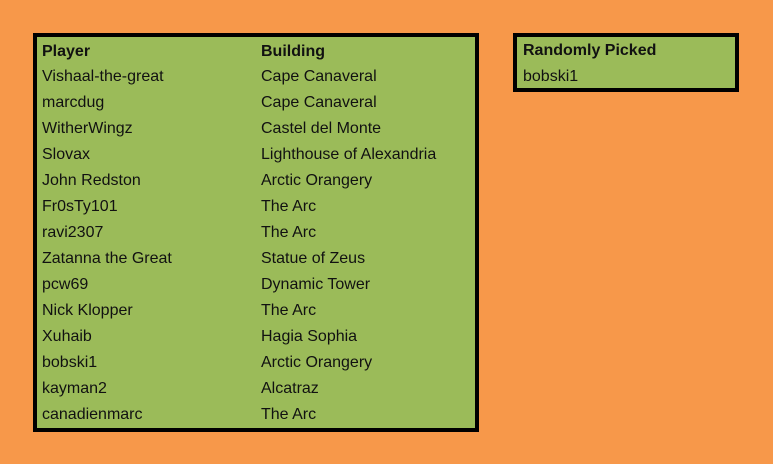 Image resolution: width=773 pixels, height=464 pixels. Describe the element at coordinates (256, 389) in the screenshot. I see `table-row: kayman2 Alcatraz` at that location.